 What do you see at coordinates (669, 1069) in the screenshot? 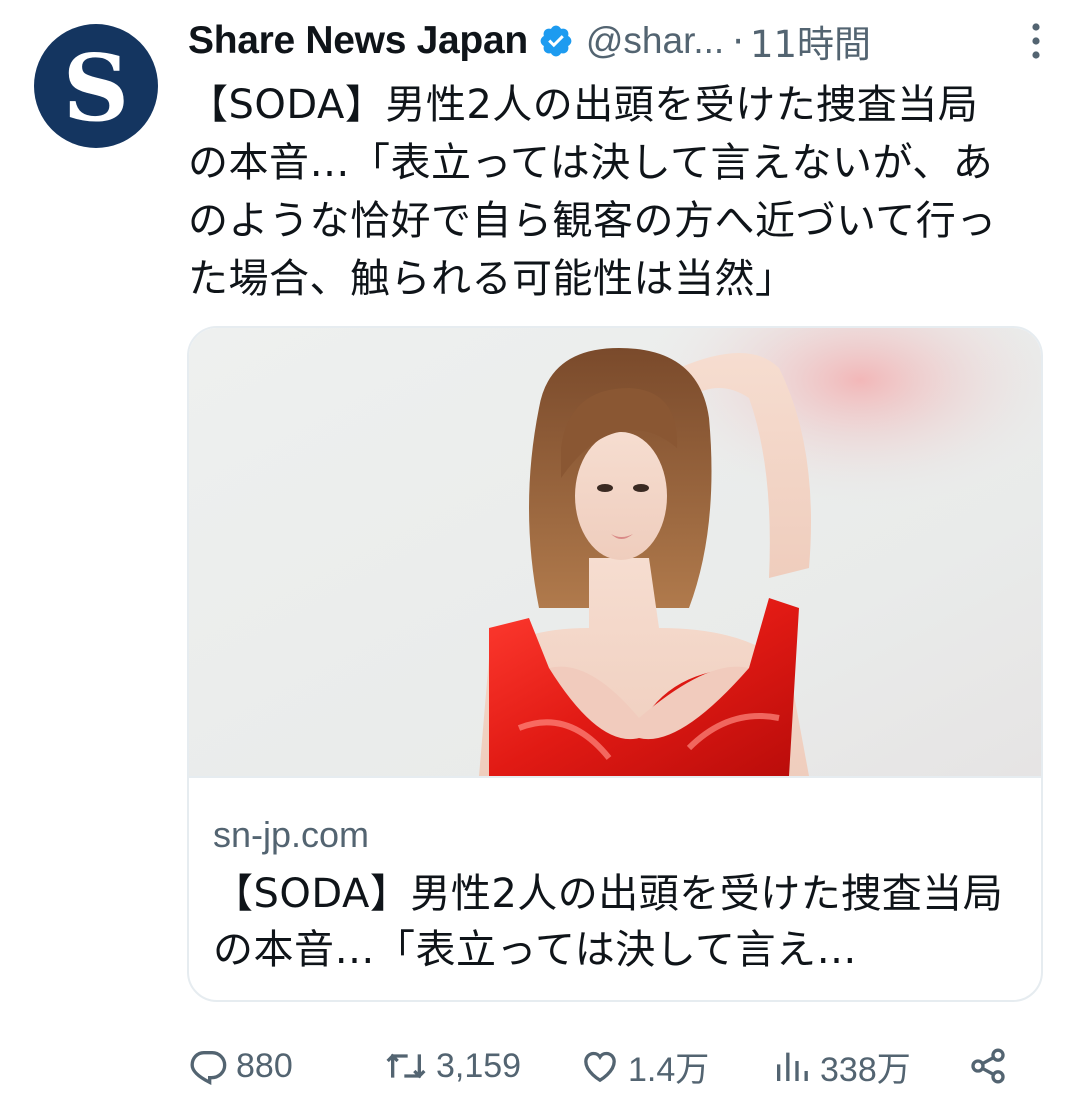
I see `like-count: 1.4万` at bounding box center [669, 1069].